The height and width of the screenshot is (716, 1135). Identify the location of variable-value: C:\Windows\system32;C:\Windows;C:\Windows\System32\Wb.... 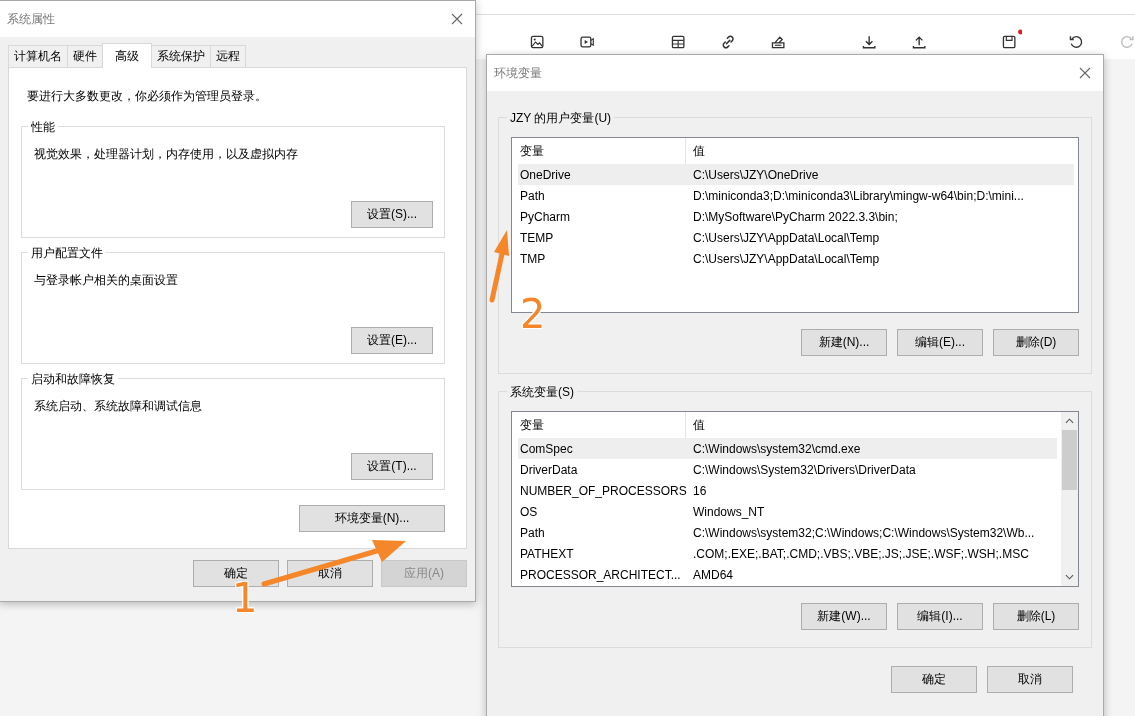
(864, 532).